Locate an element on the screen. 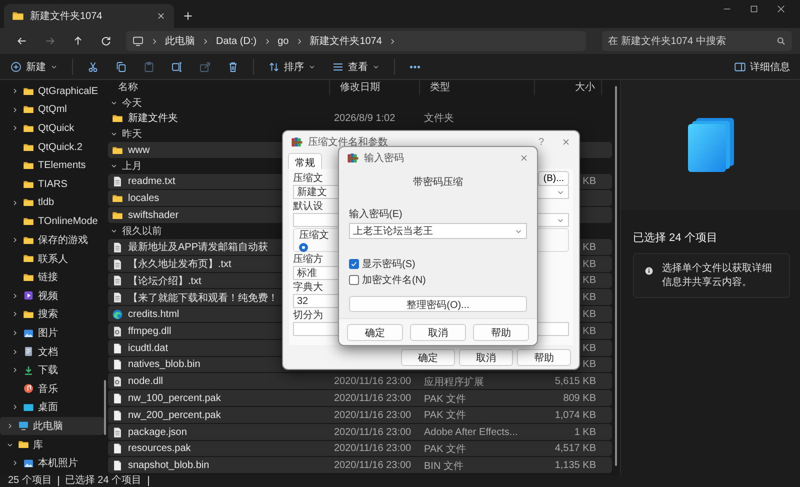 This screenshot has width=800, height=487. type-cell: 文件夹 is located at coordinates (439, 118).